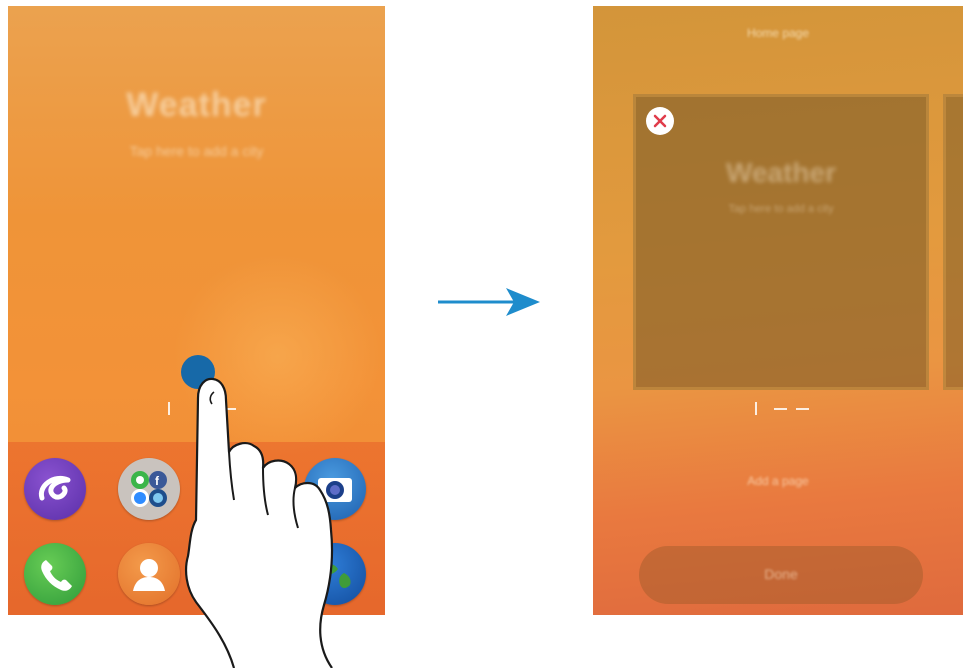  I want to click on remove-page-button, so click(660, 121).